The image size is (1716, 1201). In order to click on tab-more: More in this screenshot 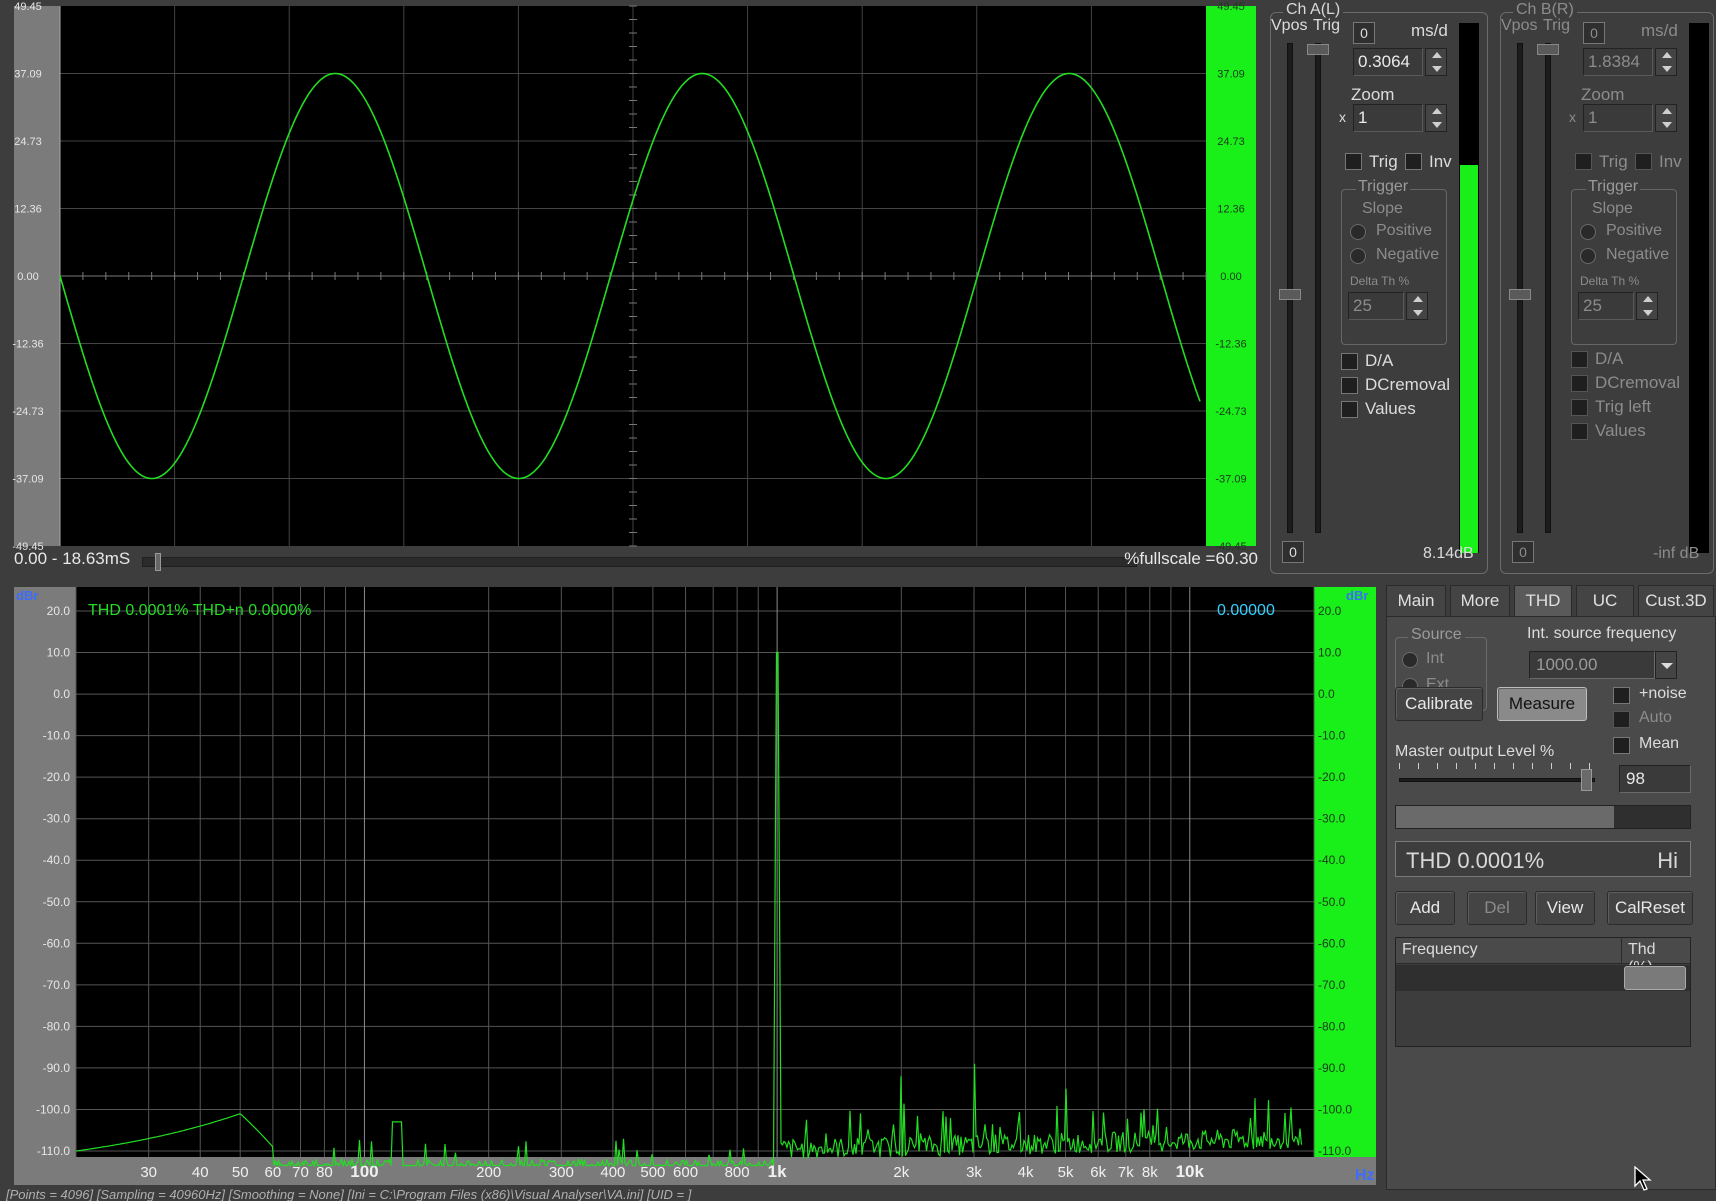, I will do `click(1480, 601)`.